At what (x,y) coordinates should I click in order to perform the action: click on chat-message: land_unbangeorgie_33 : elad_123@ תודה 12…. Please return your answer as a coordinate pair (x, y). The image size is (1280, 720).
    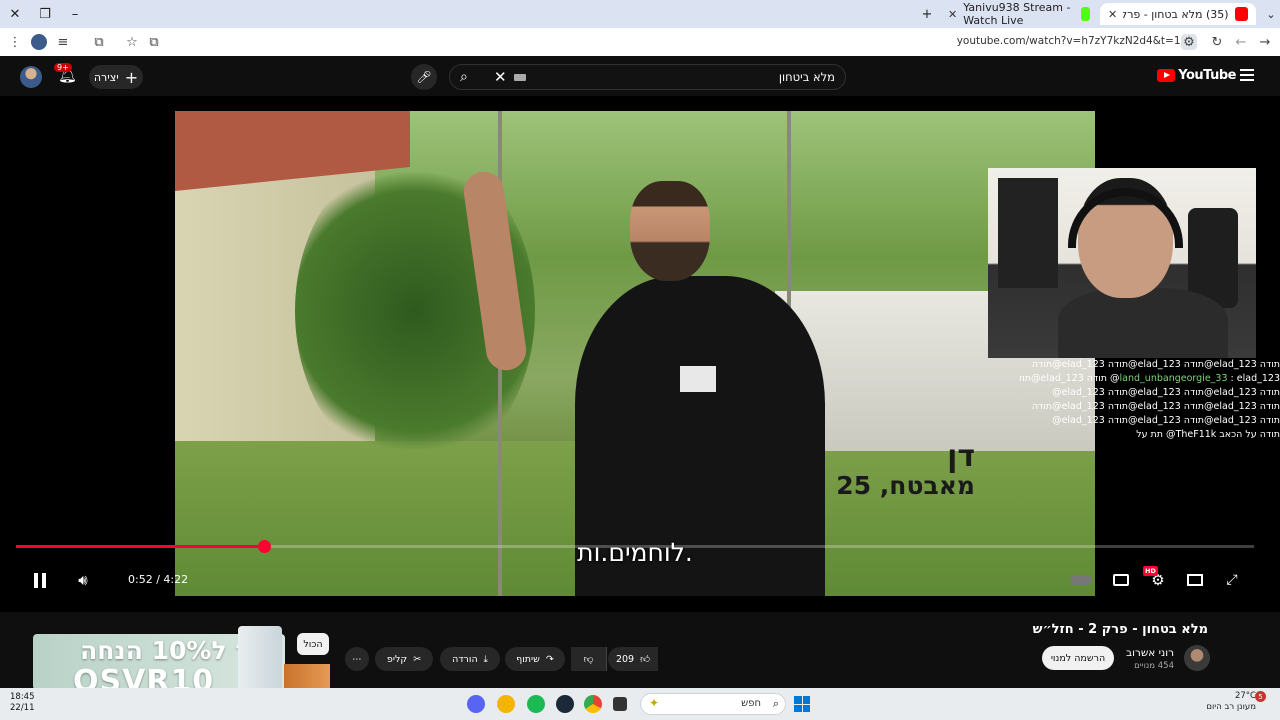
    Looking at the image, I should click on (1150, 379).